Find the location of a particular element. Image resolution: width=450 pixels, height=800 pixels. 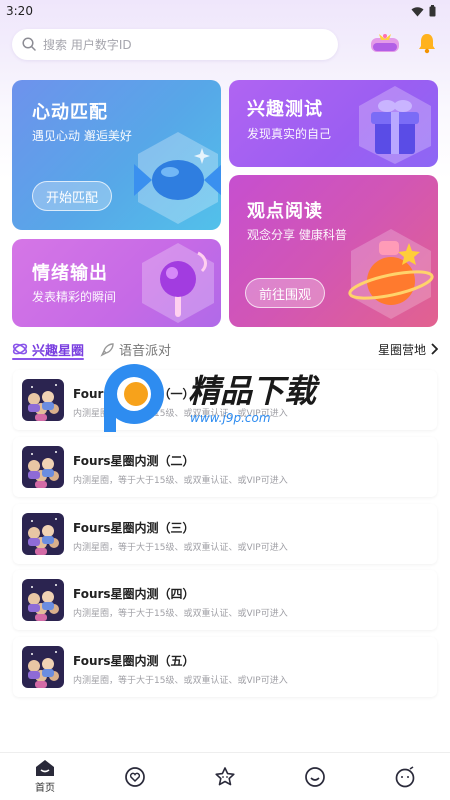

profile-face-icon is located at coordinates (405, 776).